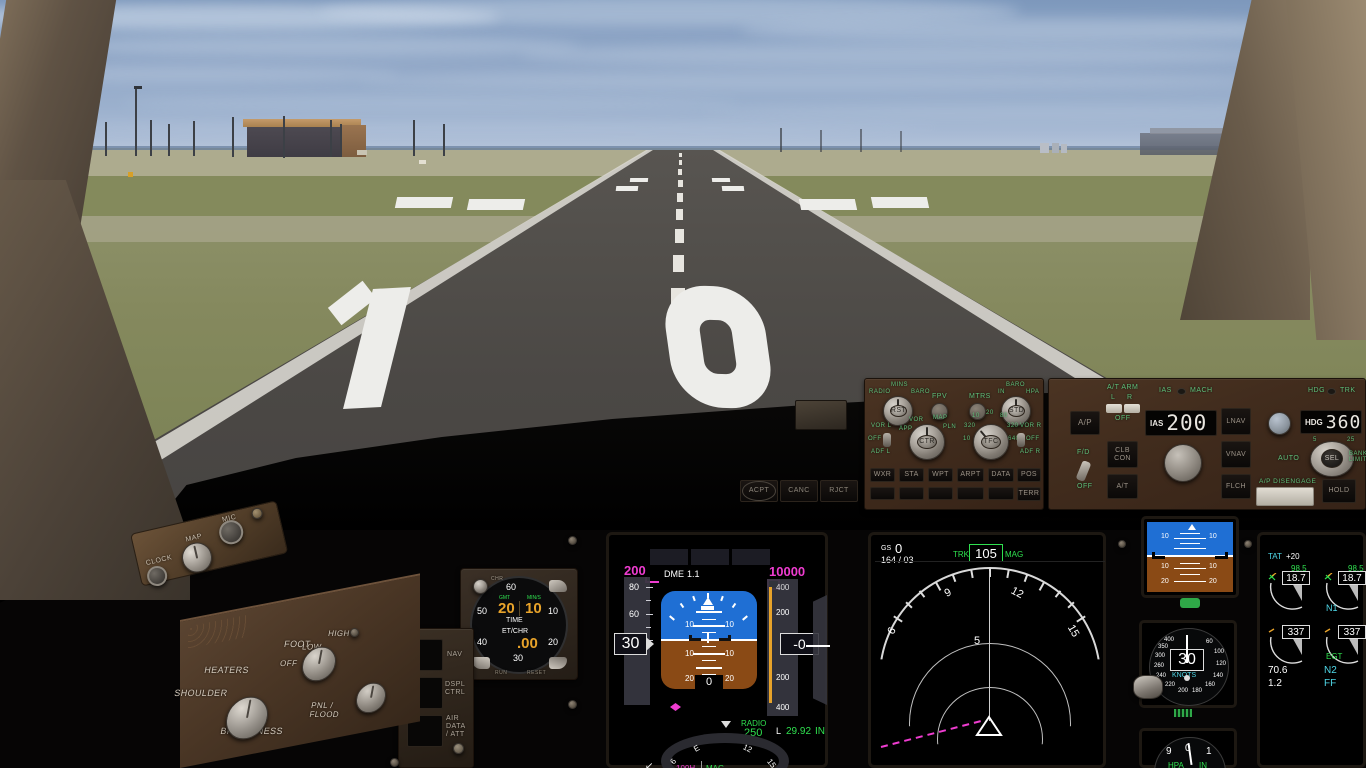 The image size is (1366, 768). What do you see at coordinates (708, 638) in the screenshot?
I see `pfd-aircraft-center-icon` at bounding box center [708, 638].